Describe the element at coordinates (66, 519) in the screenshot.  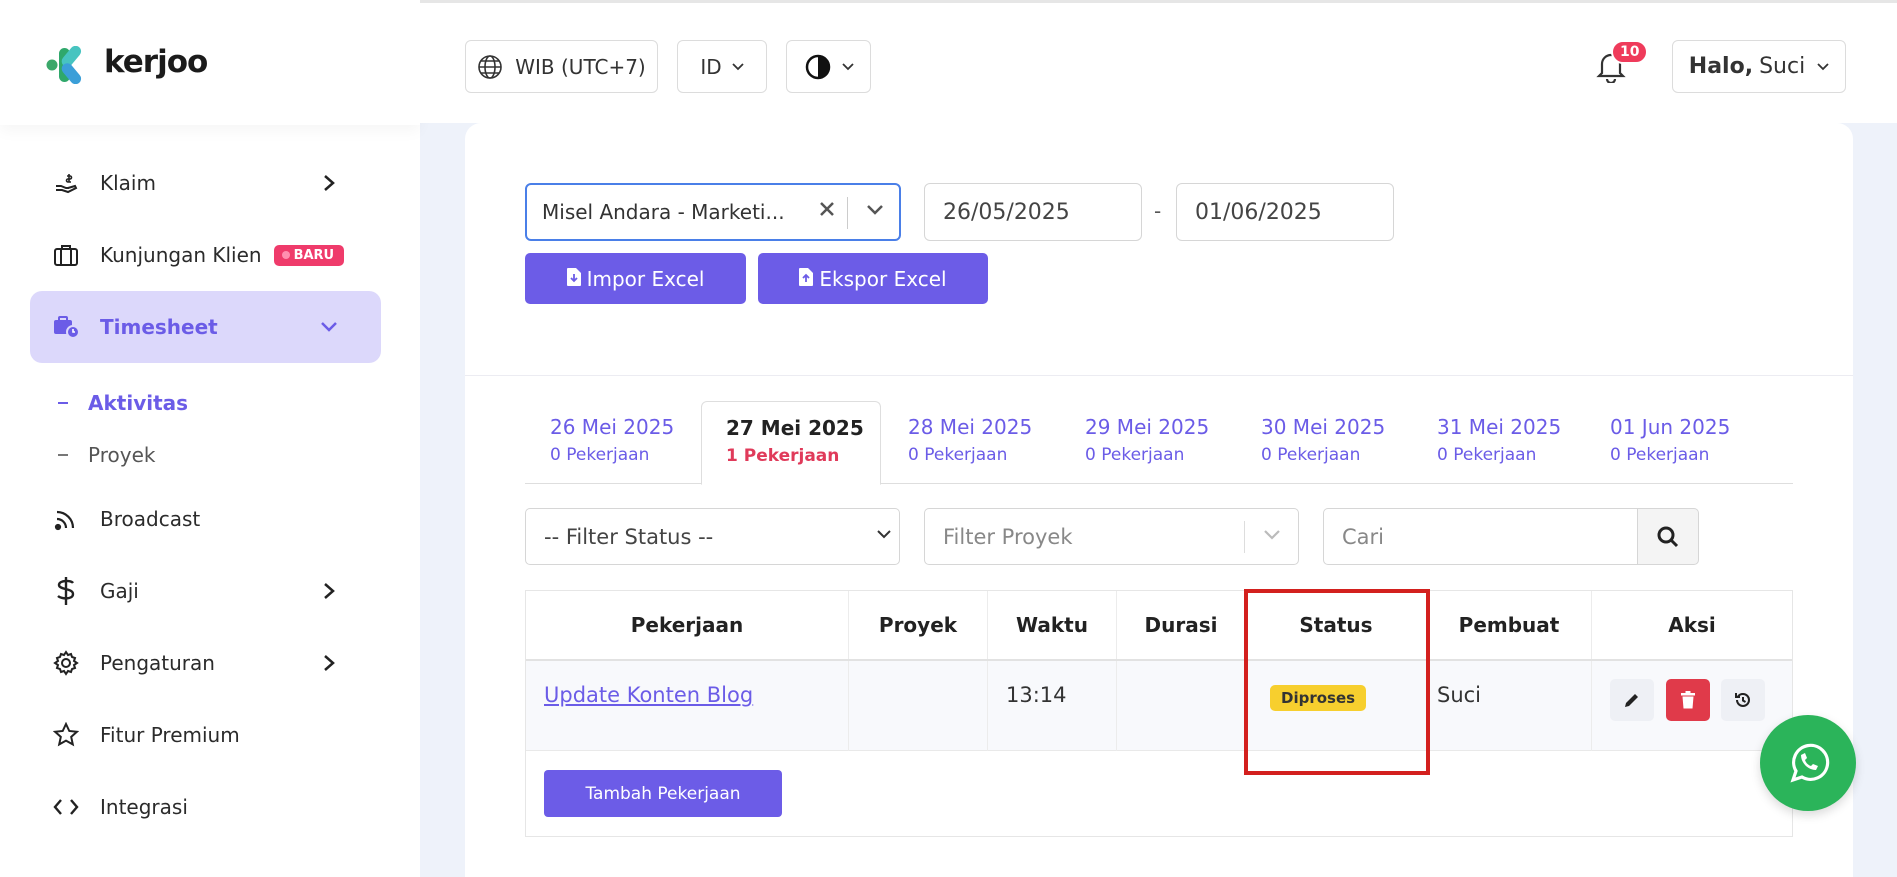
I see `broadcast-icon` at that location.